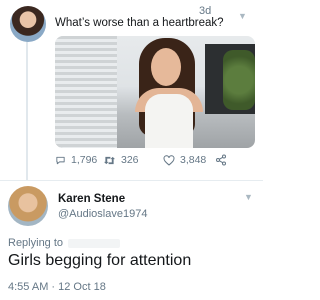  I want to click on photo-background-plant, so click(239, 80).